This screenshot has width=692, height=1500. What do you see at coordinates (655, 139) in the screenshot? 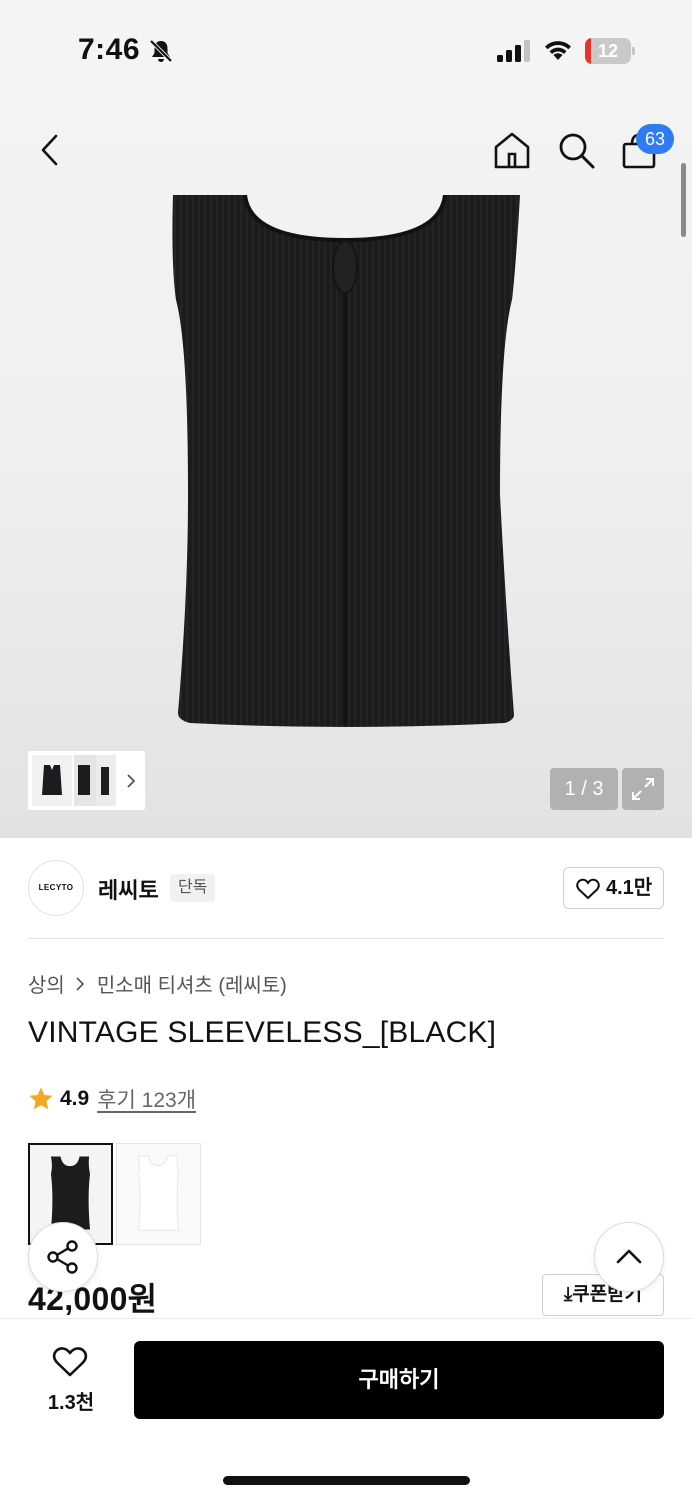
I see `cart-count-badge: 63` at bounding box center [655, 139].